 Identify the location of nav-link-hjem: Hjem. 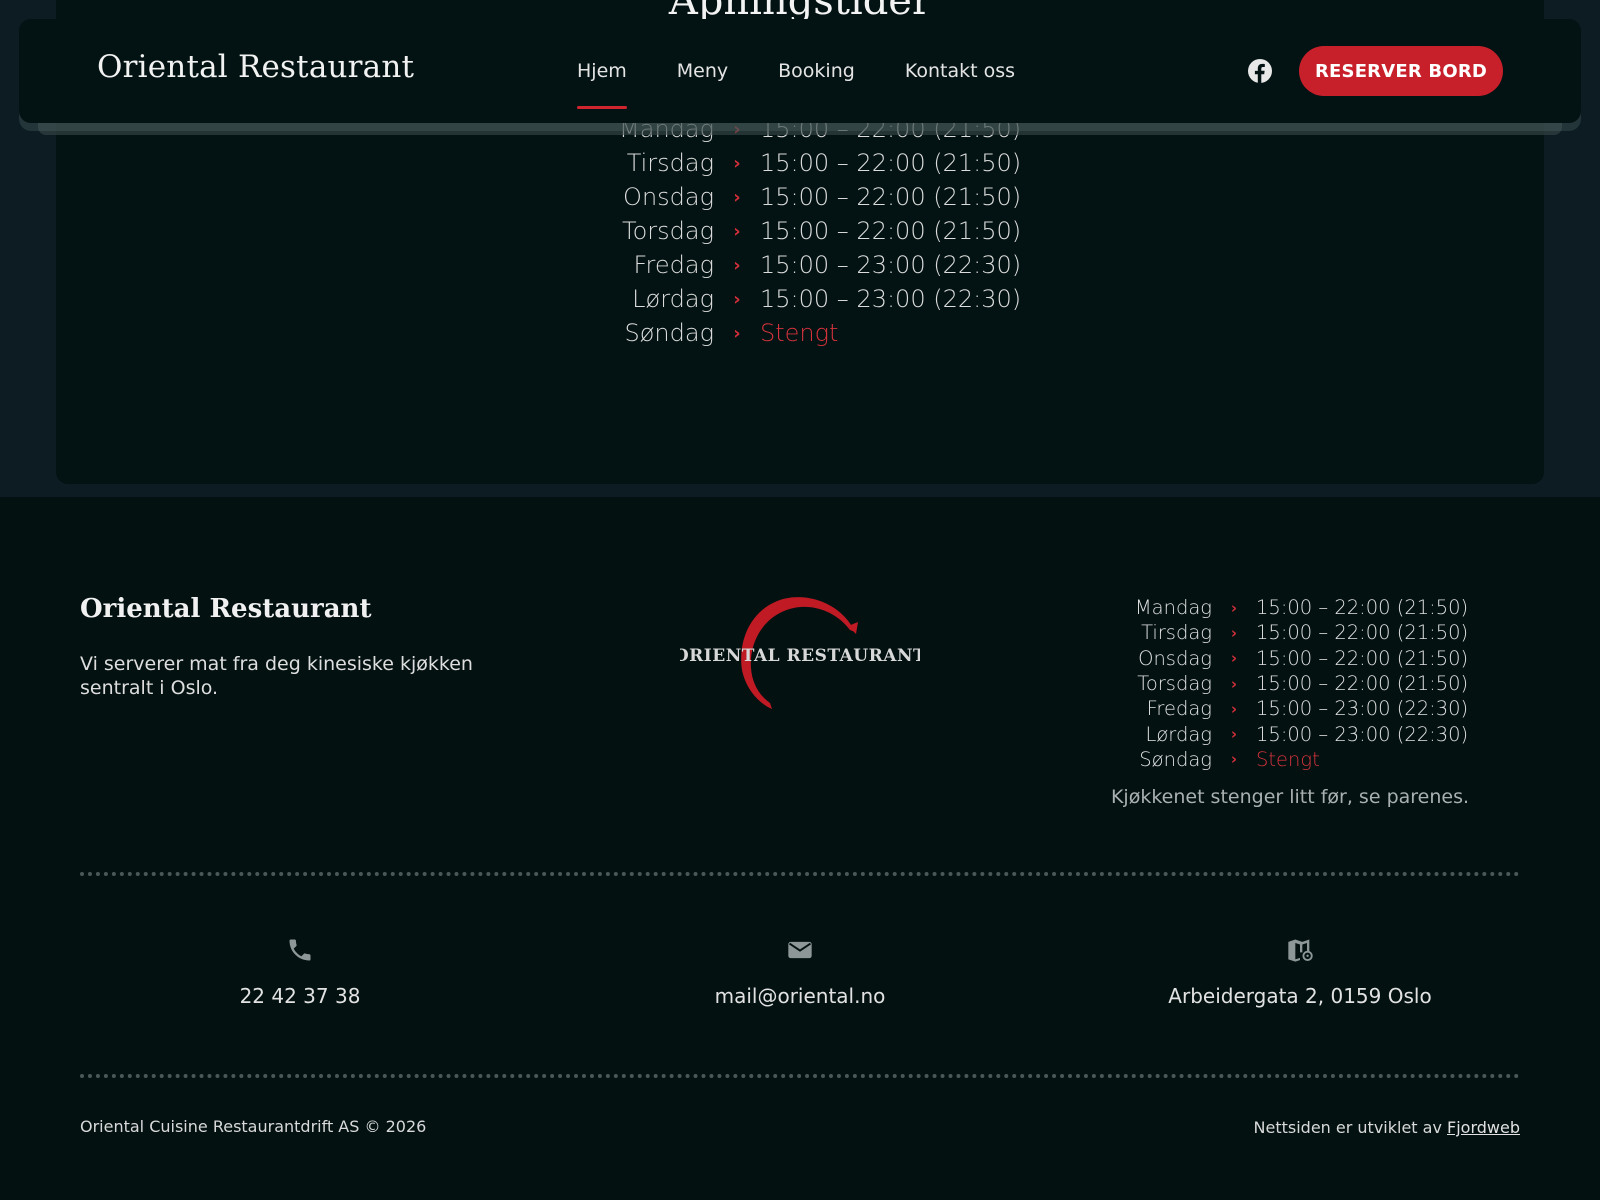
(602, 71).